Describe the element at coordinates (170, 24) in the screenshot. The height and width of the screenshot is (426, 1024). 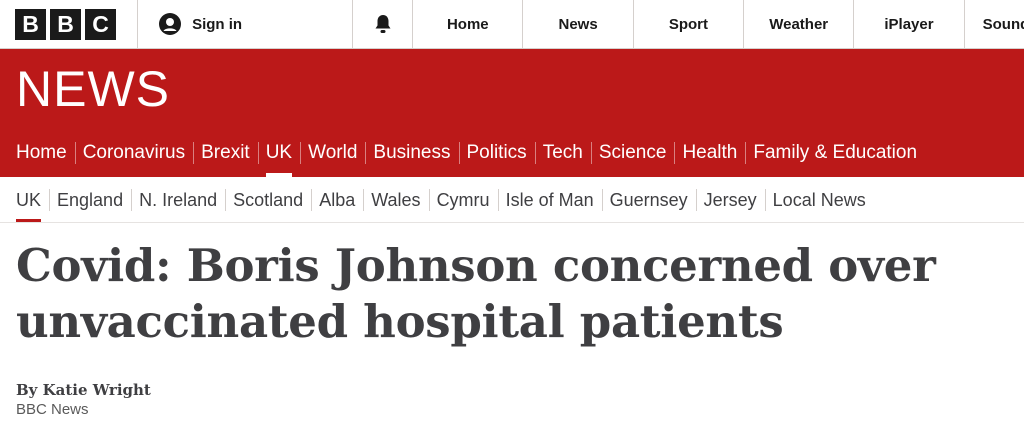
I see `user-icon` at that location.